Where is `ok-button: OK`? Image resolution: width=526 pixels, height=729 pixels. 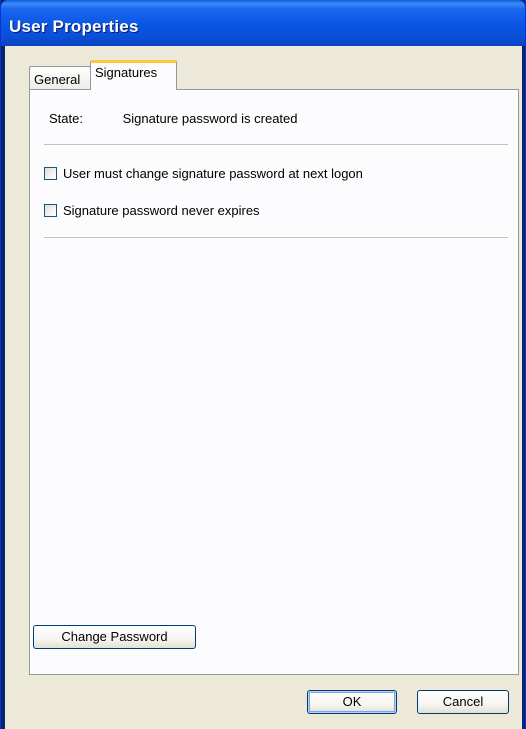 ok-button: OK is located at coordinates (352, 702).